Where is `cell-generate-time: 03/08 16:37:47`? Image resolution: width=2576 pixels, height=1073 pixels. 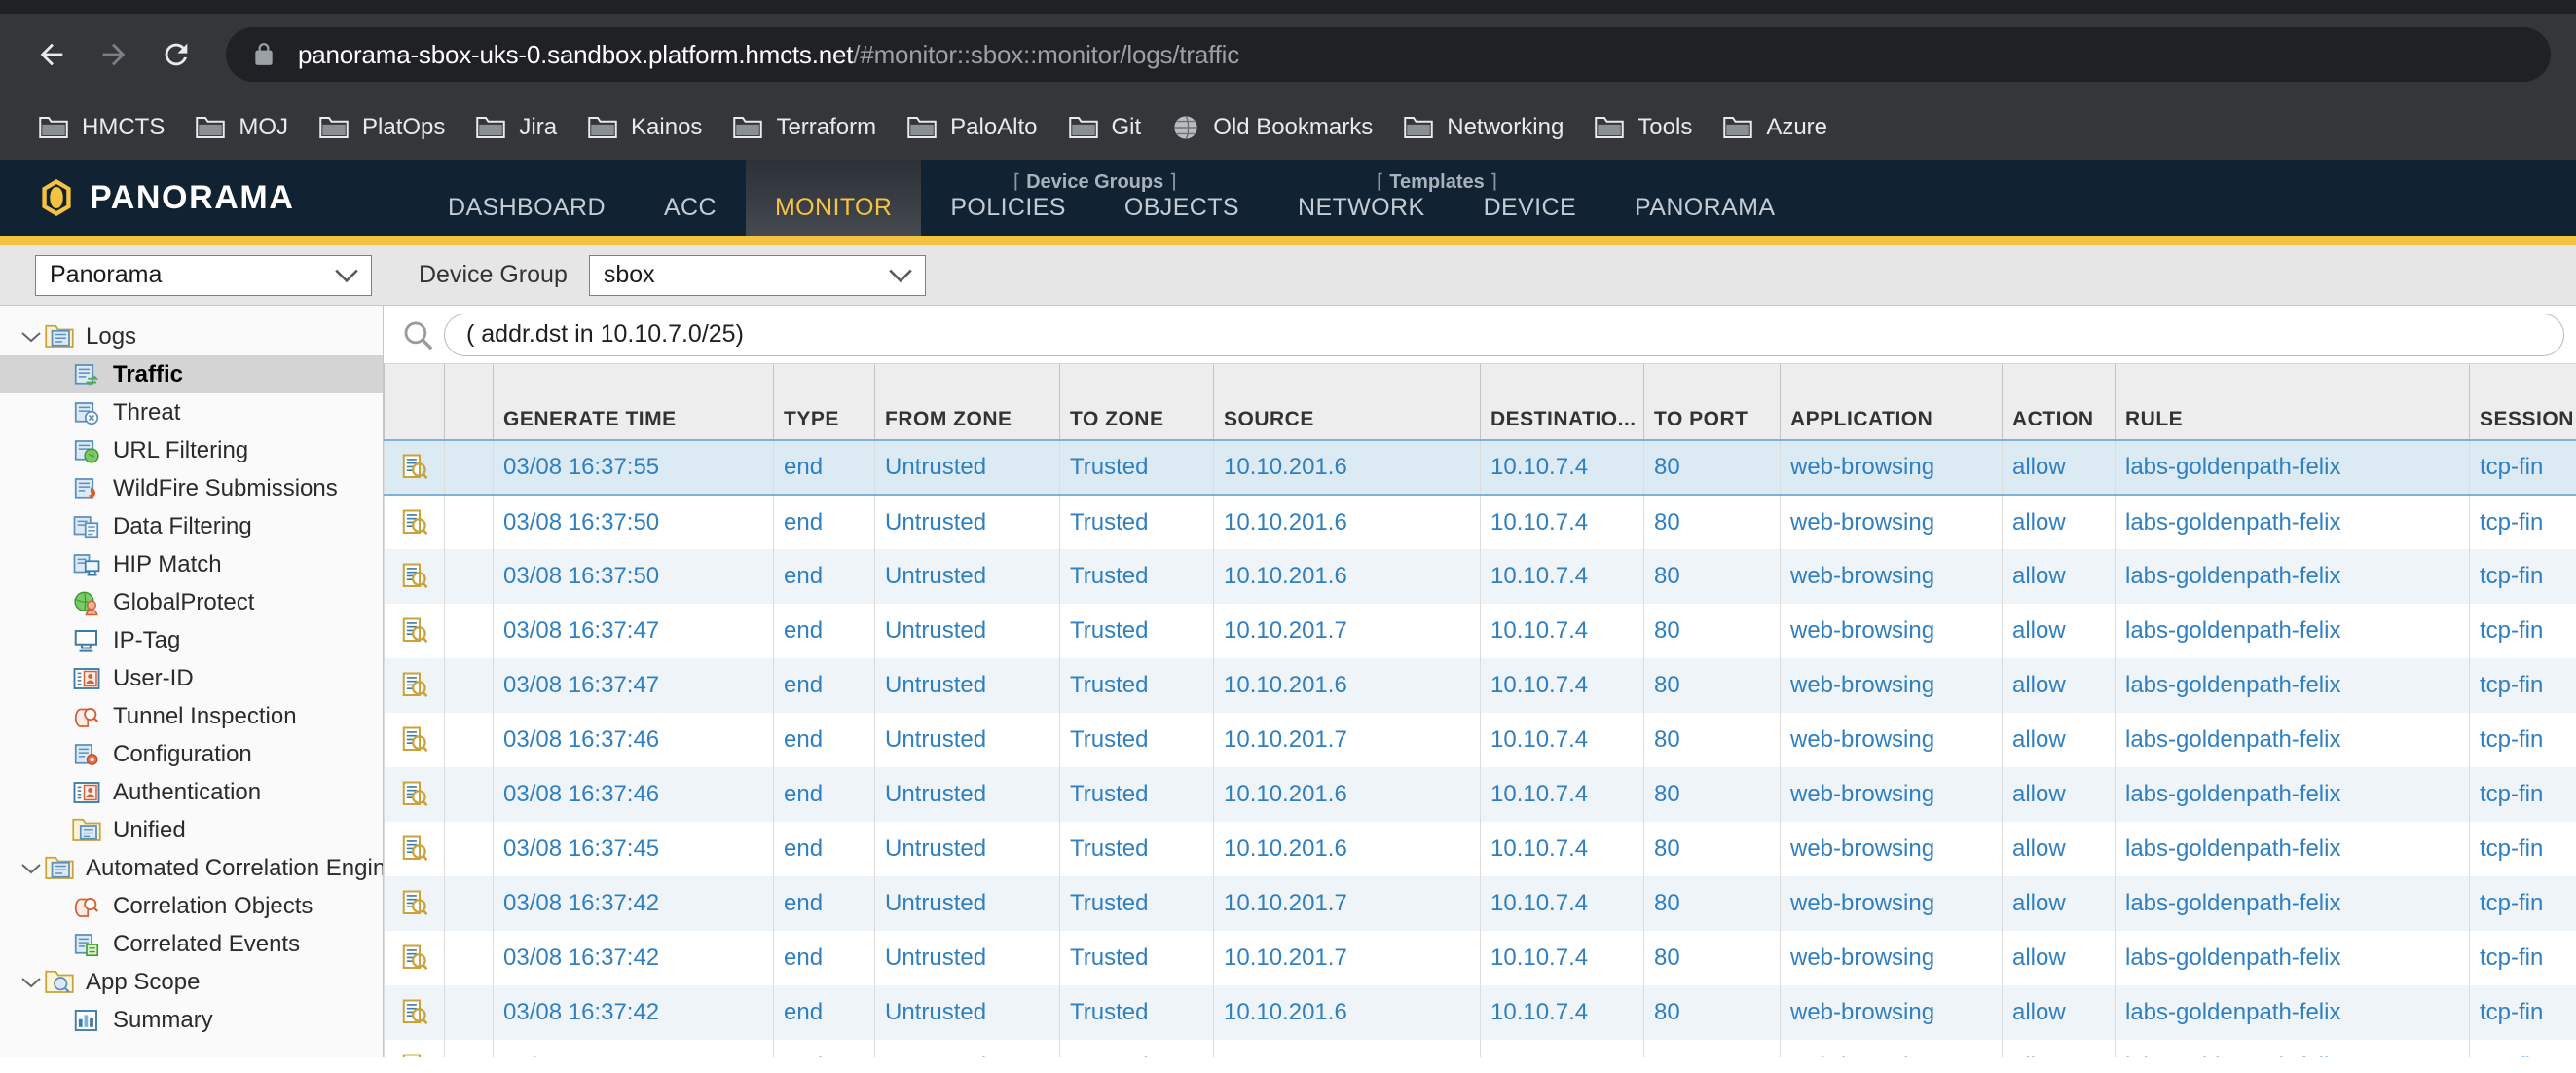
cell-generate-time: 03/08 16:37:47 is located at coordinates (633, 631).